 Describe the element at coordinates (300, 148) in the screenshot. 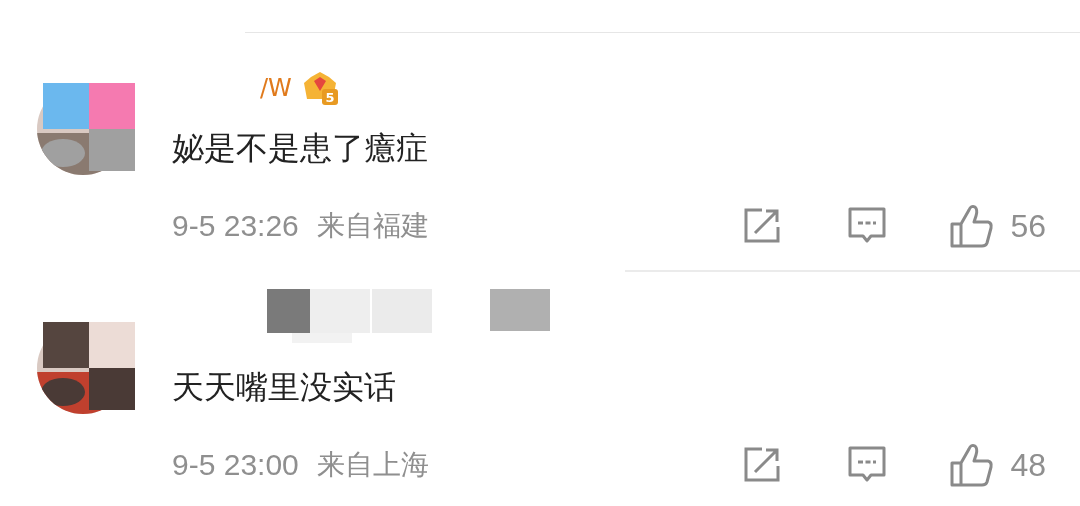

I see `comment-text: 妼是不是患了癔症` at that location.